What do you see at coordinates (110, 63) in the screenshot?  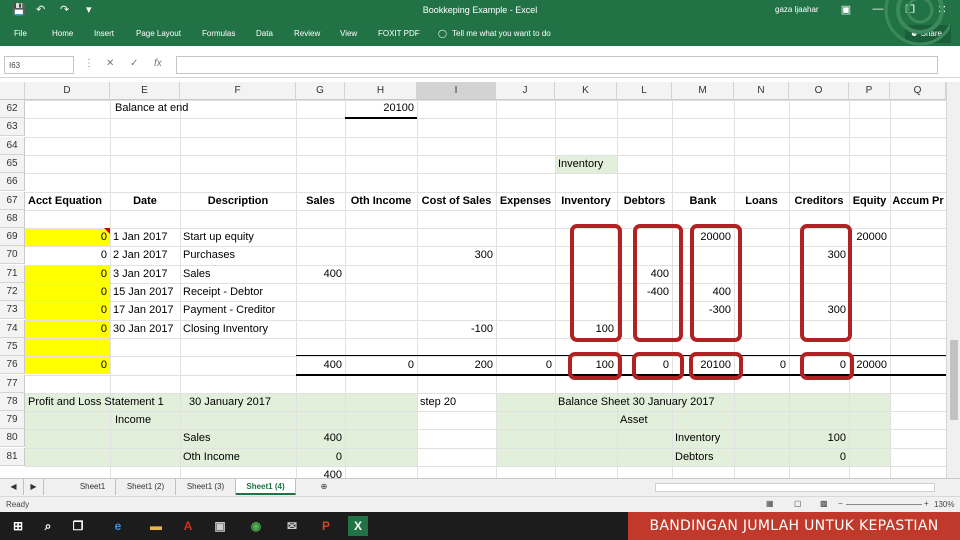 I see `cancel-icon: ✕` at bounding box center [110, 63].